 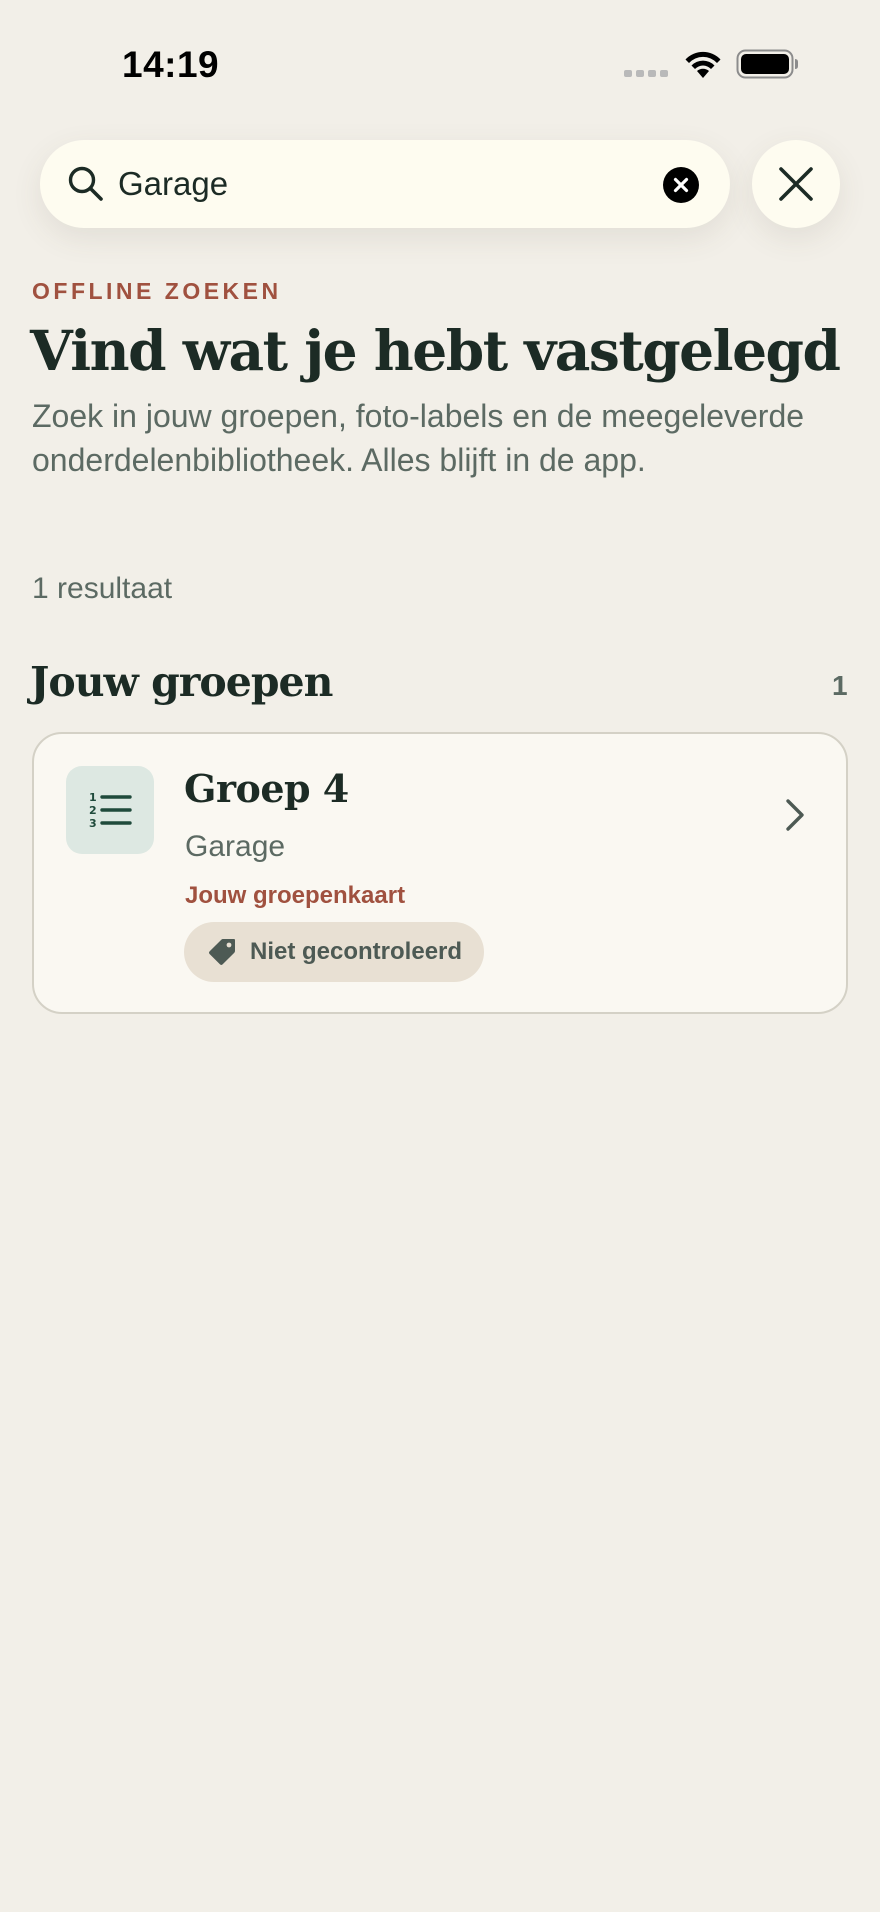 I want to click on result-source-label: Jouw groepenkaart, so click(x=295, y=895).